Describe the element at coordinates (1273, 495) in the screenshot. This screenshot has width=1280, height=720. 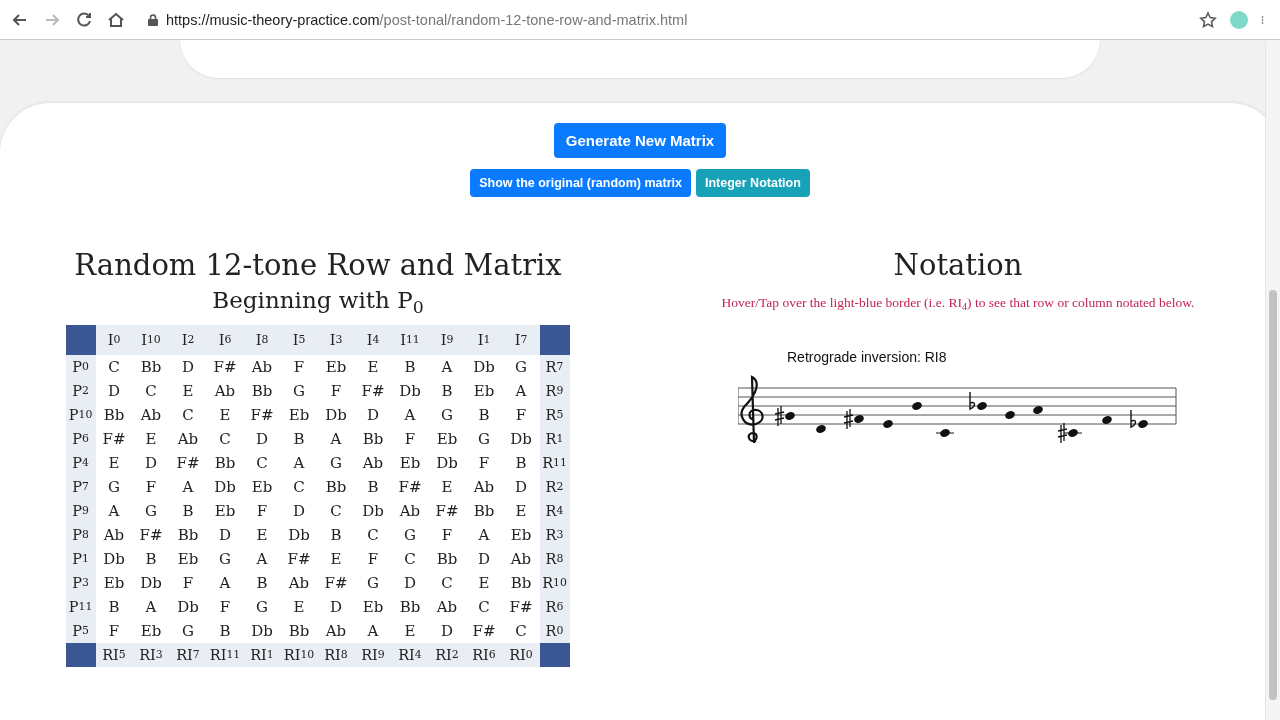
I see `scrollbar-thumb` at that location.